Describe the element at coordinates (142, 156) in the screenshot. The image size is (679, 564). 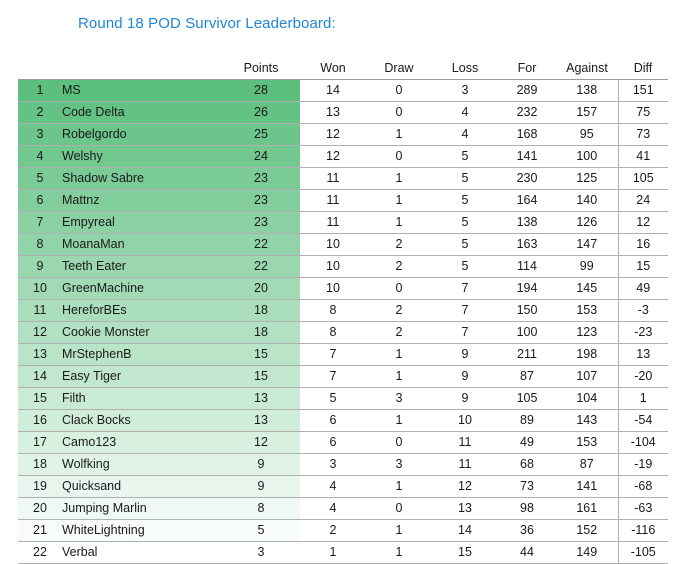
I see `team-name-cell: Welshy` at that location.